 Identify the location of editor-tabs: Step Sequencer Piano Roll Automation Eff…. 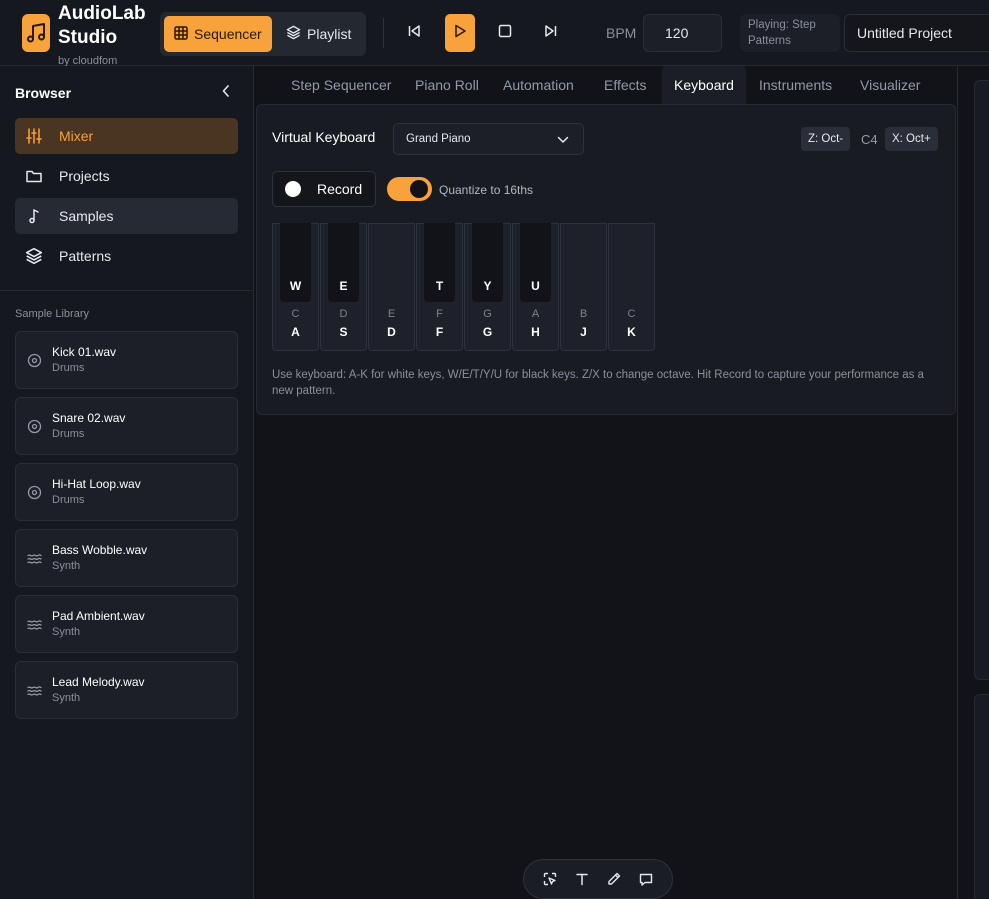
(610, 85).